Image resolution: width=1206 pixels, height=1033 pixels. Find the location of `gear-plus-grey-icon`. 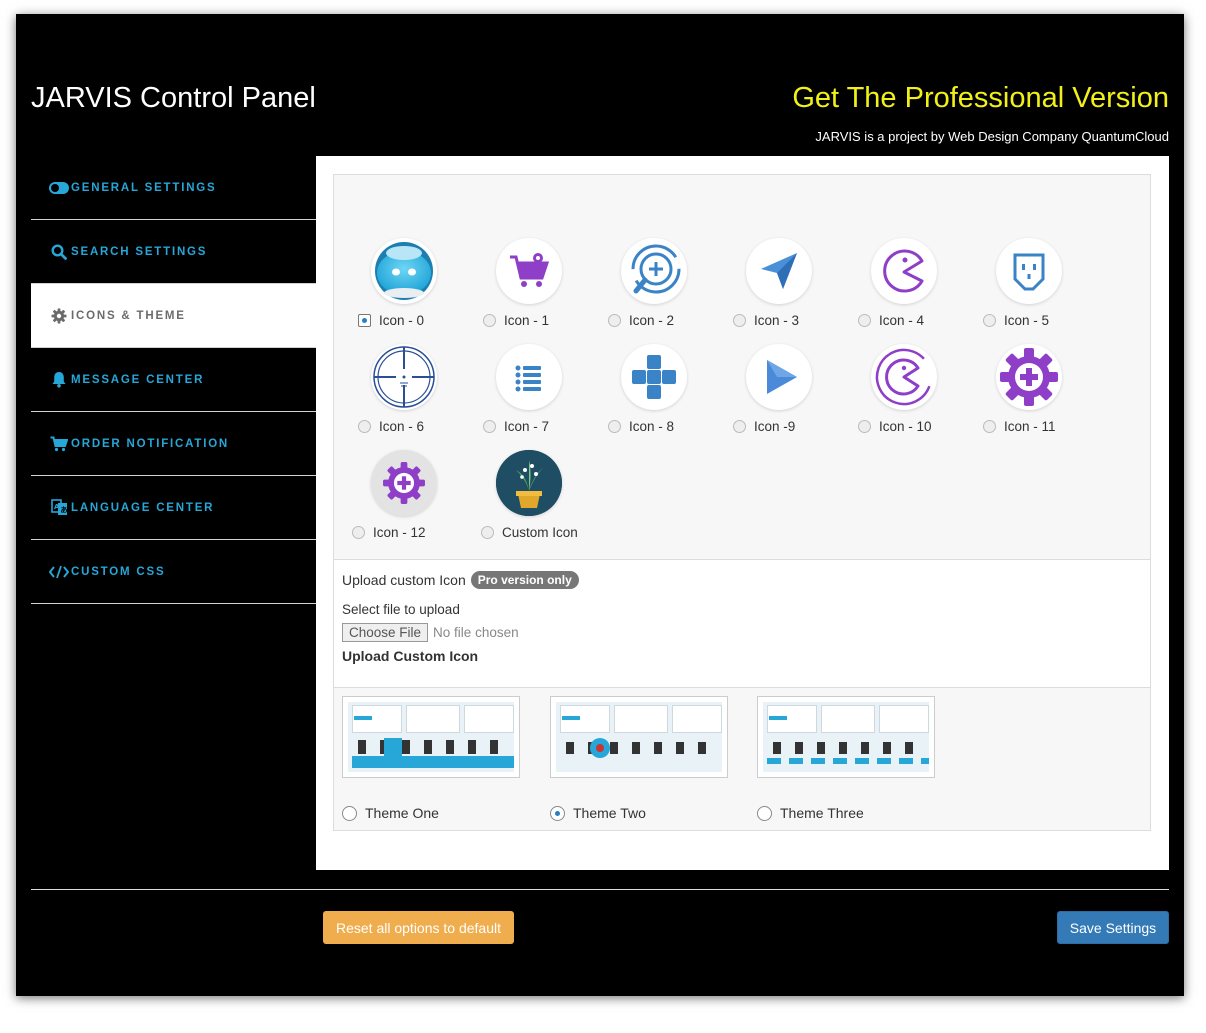

gear-plus-grey-icon is located at coordinates (404, 483).